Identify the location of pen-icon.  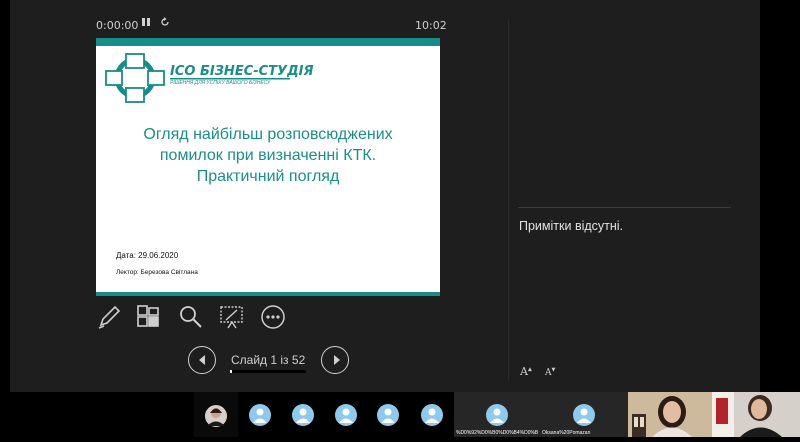
(109, 317).